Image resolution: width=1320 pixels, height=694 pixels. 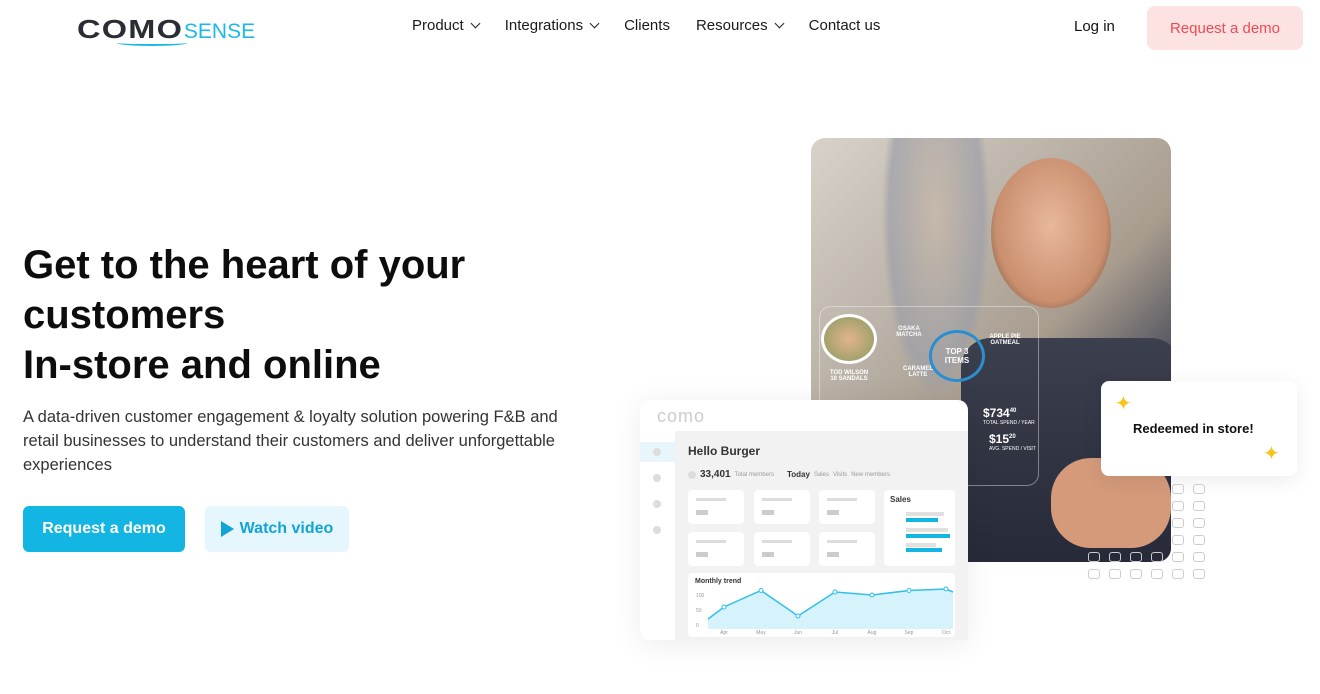 What do you see at coordinates (244, 290) in the screenshot?
I see `title-line-1: Get to the heart of your customers` at bounding box center [244, 290].